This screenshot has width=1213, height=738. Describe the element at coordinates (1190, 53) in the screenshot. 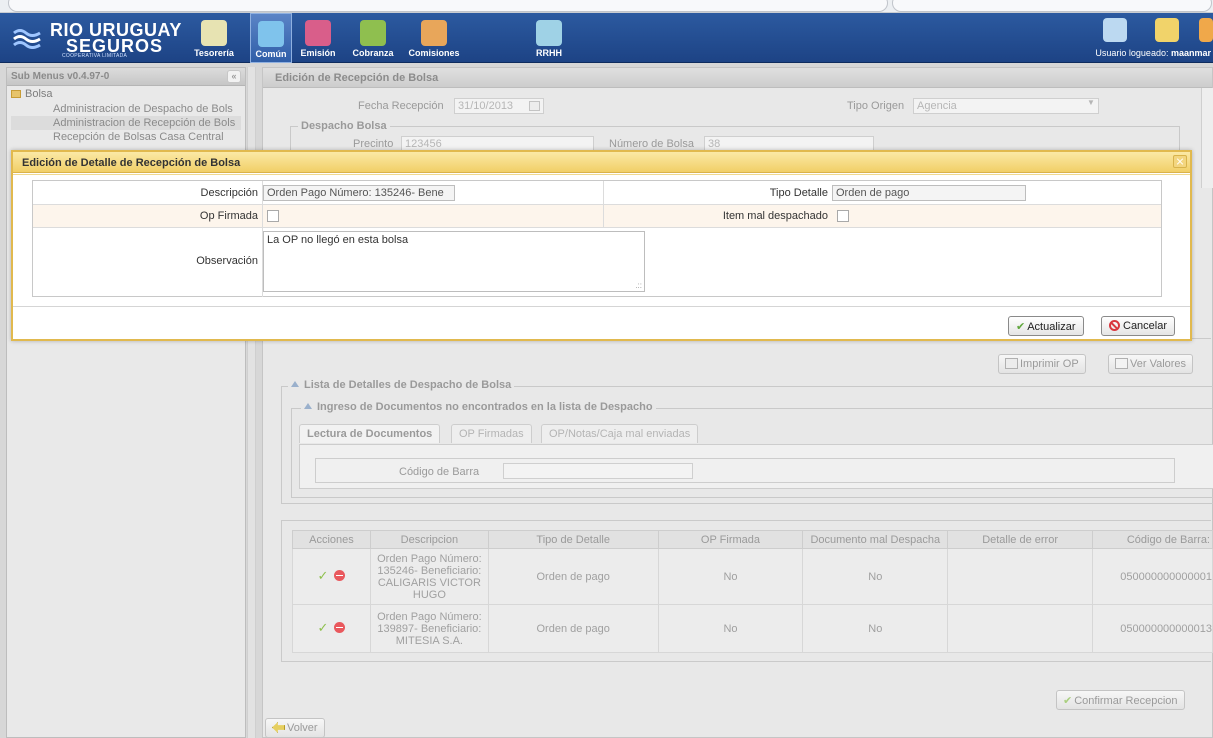

I see `user-name: maanmar` at that location.